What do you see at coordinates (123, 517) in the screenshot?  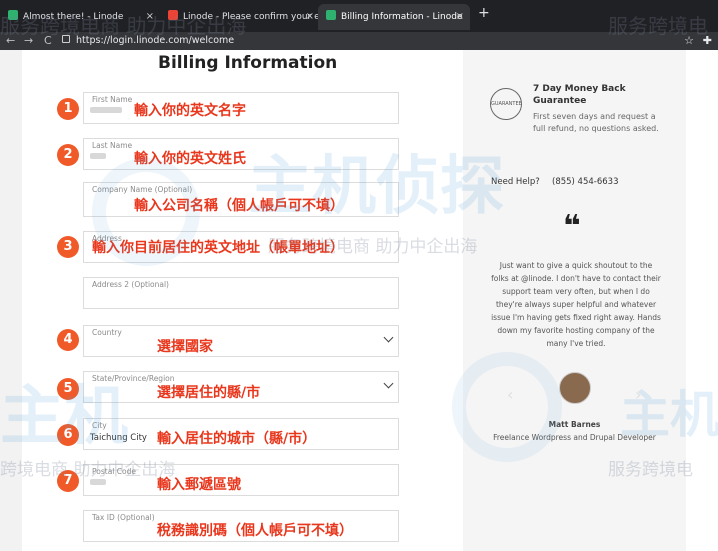 I see `field-label: Tax ID (Optional)` at bounding box center [123, 517].